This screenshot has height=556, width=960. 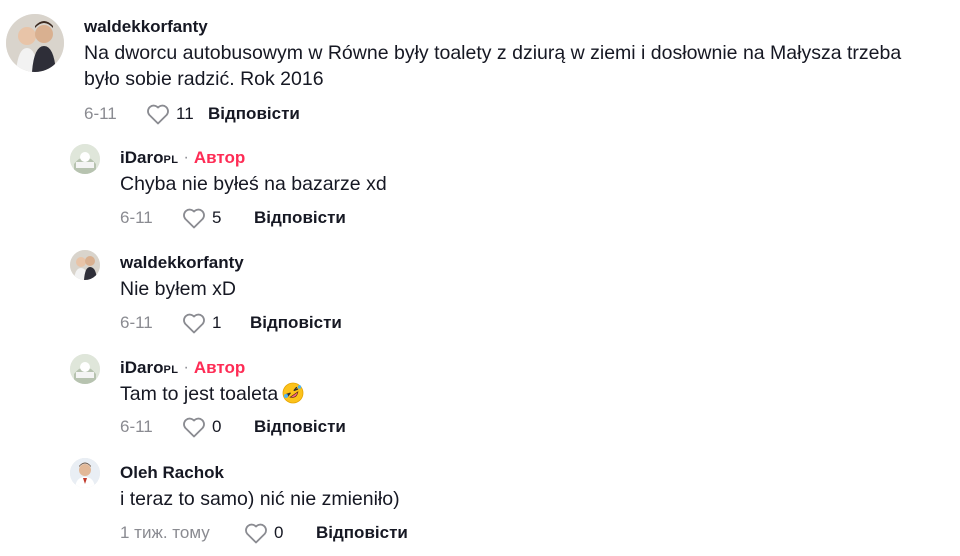 I want to click on comment-text: Nie byłem xD, so click(x=178, y=289).